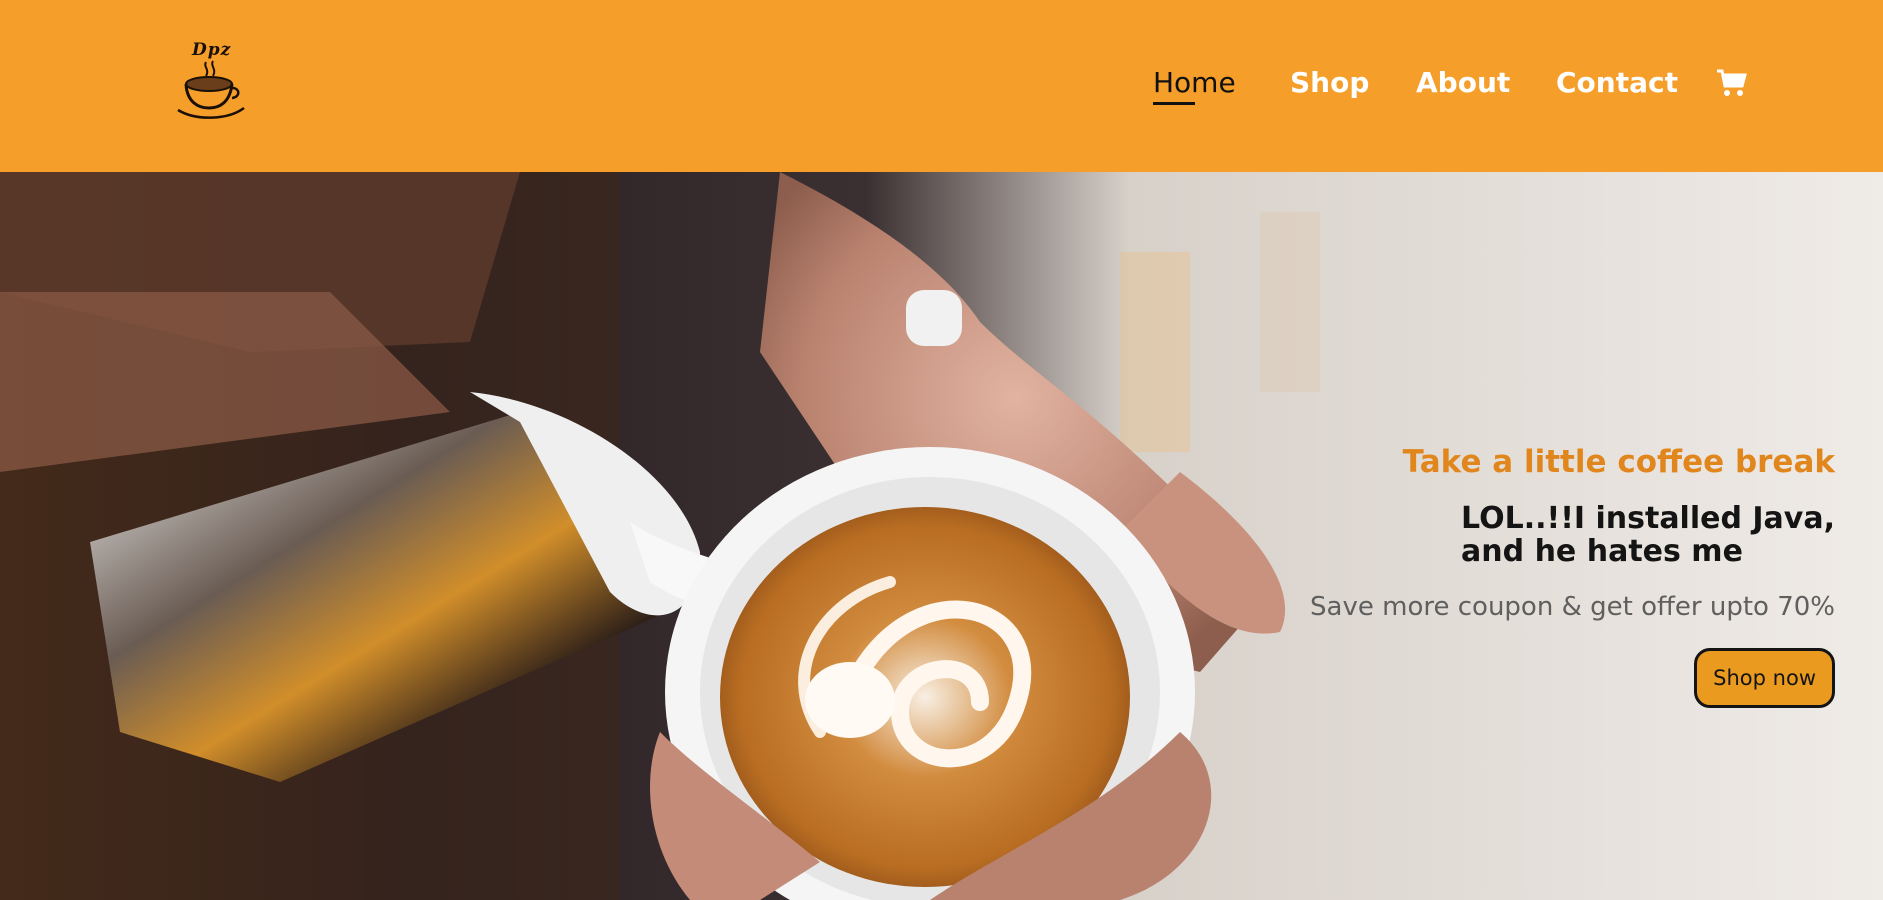 The height and width of the screenshot is (900, 1883). I want to click on main-navigation: Home Shop About Contact, so click(1433, 86).